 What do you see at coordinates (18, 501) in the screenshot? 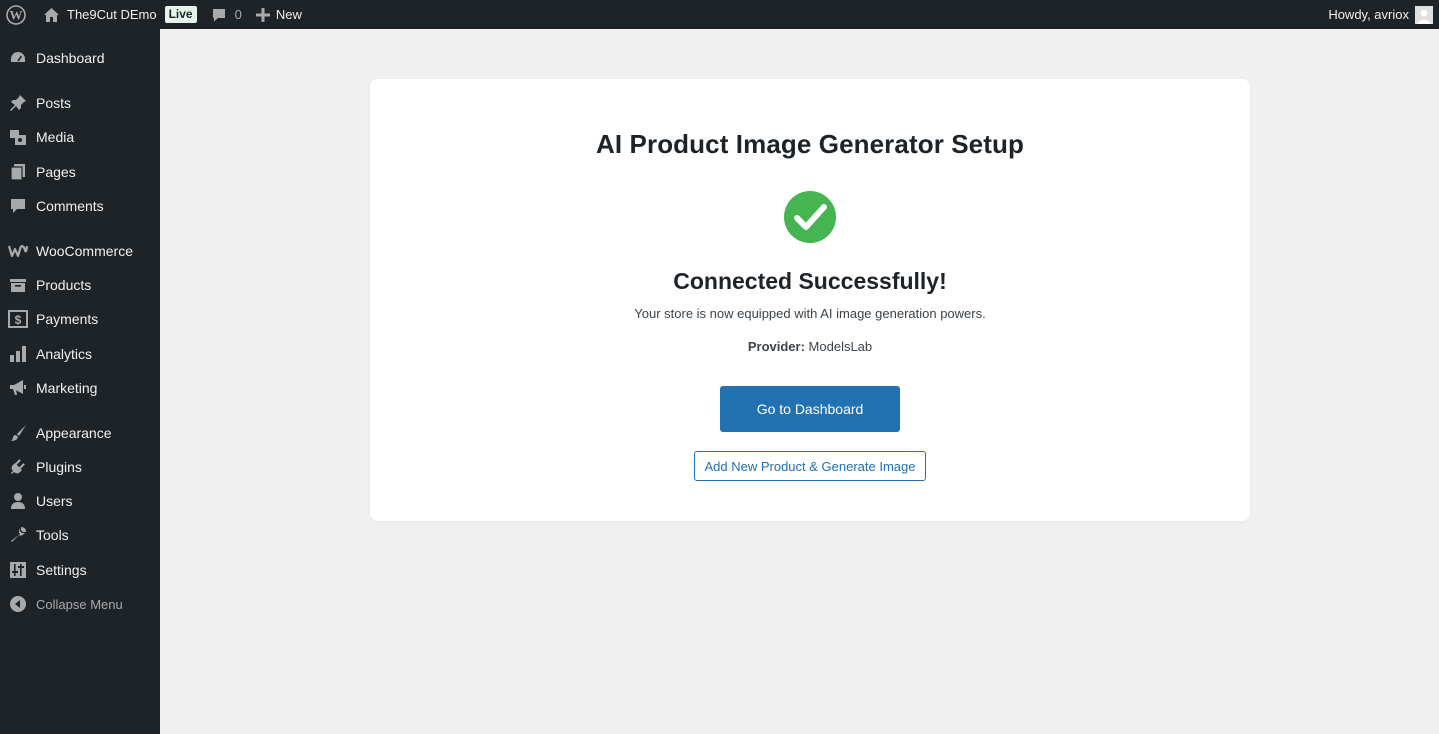
I see `user-icon` at bounding box center [18, 501].